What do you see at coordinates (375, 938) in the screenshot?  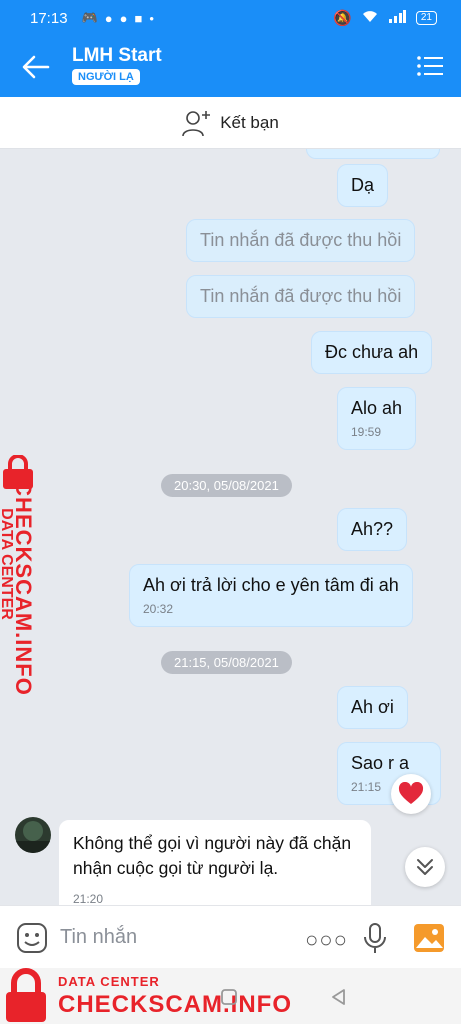 I see `microphone-icon` at bounding box center [375, 938].